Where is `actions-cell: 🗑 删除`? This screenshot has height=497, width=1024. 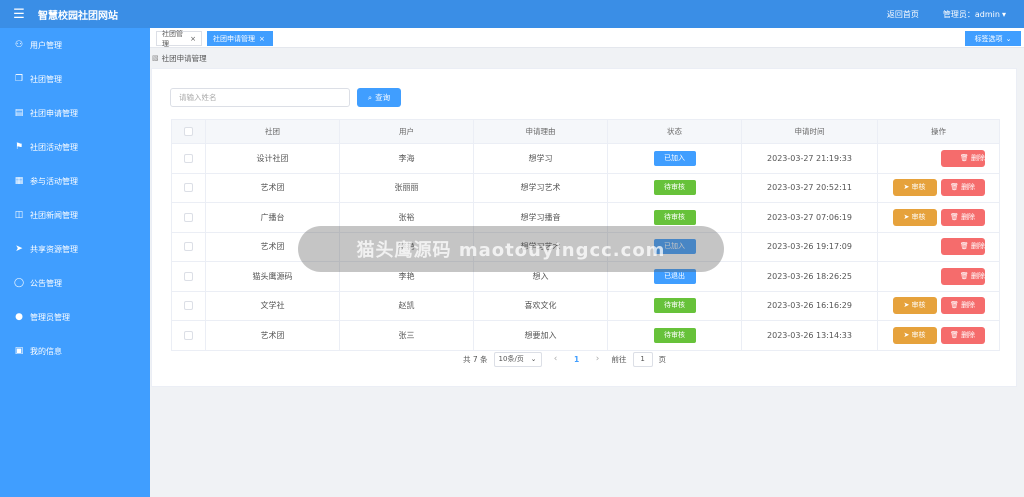
actions-cell: 🗑 删除 is located at coordinates (938, 158).